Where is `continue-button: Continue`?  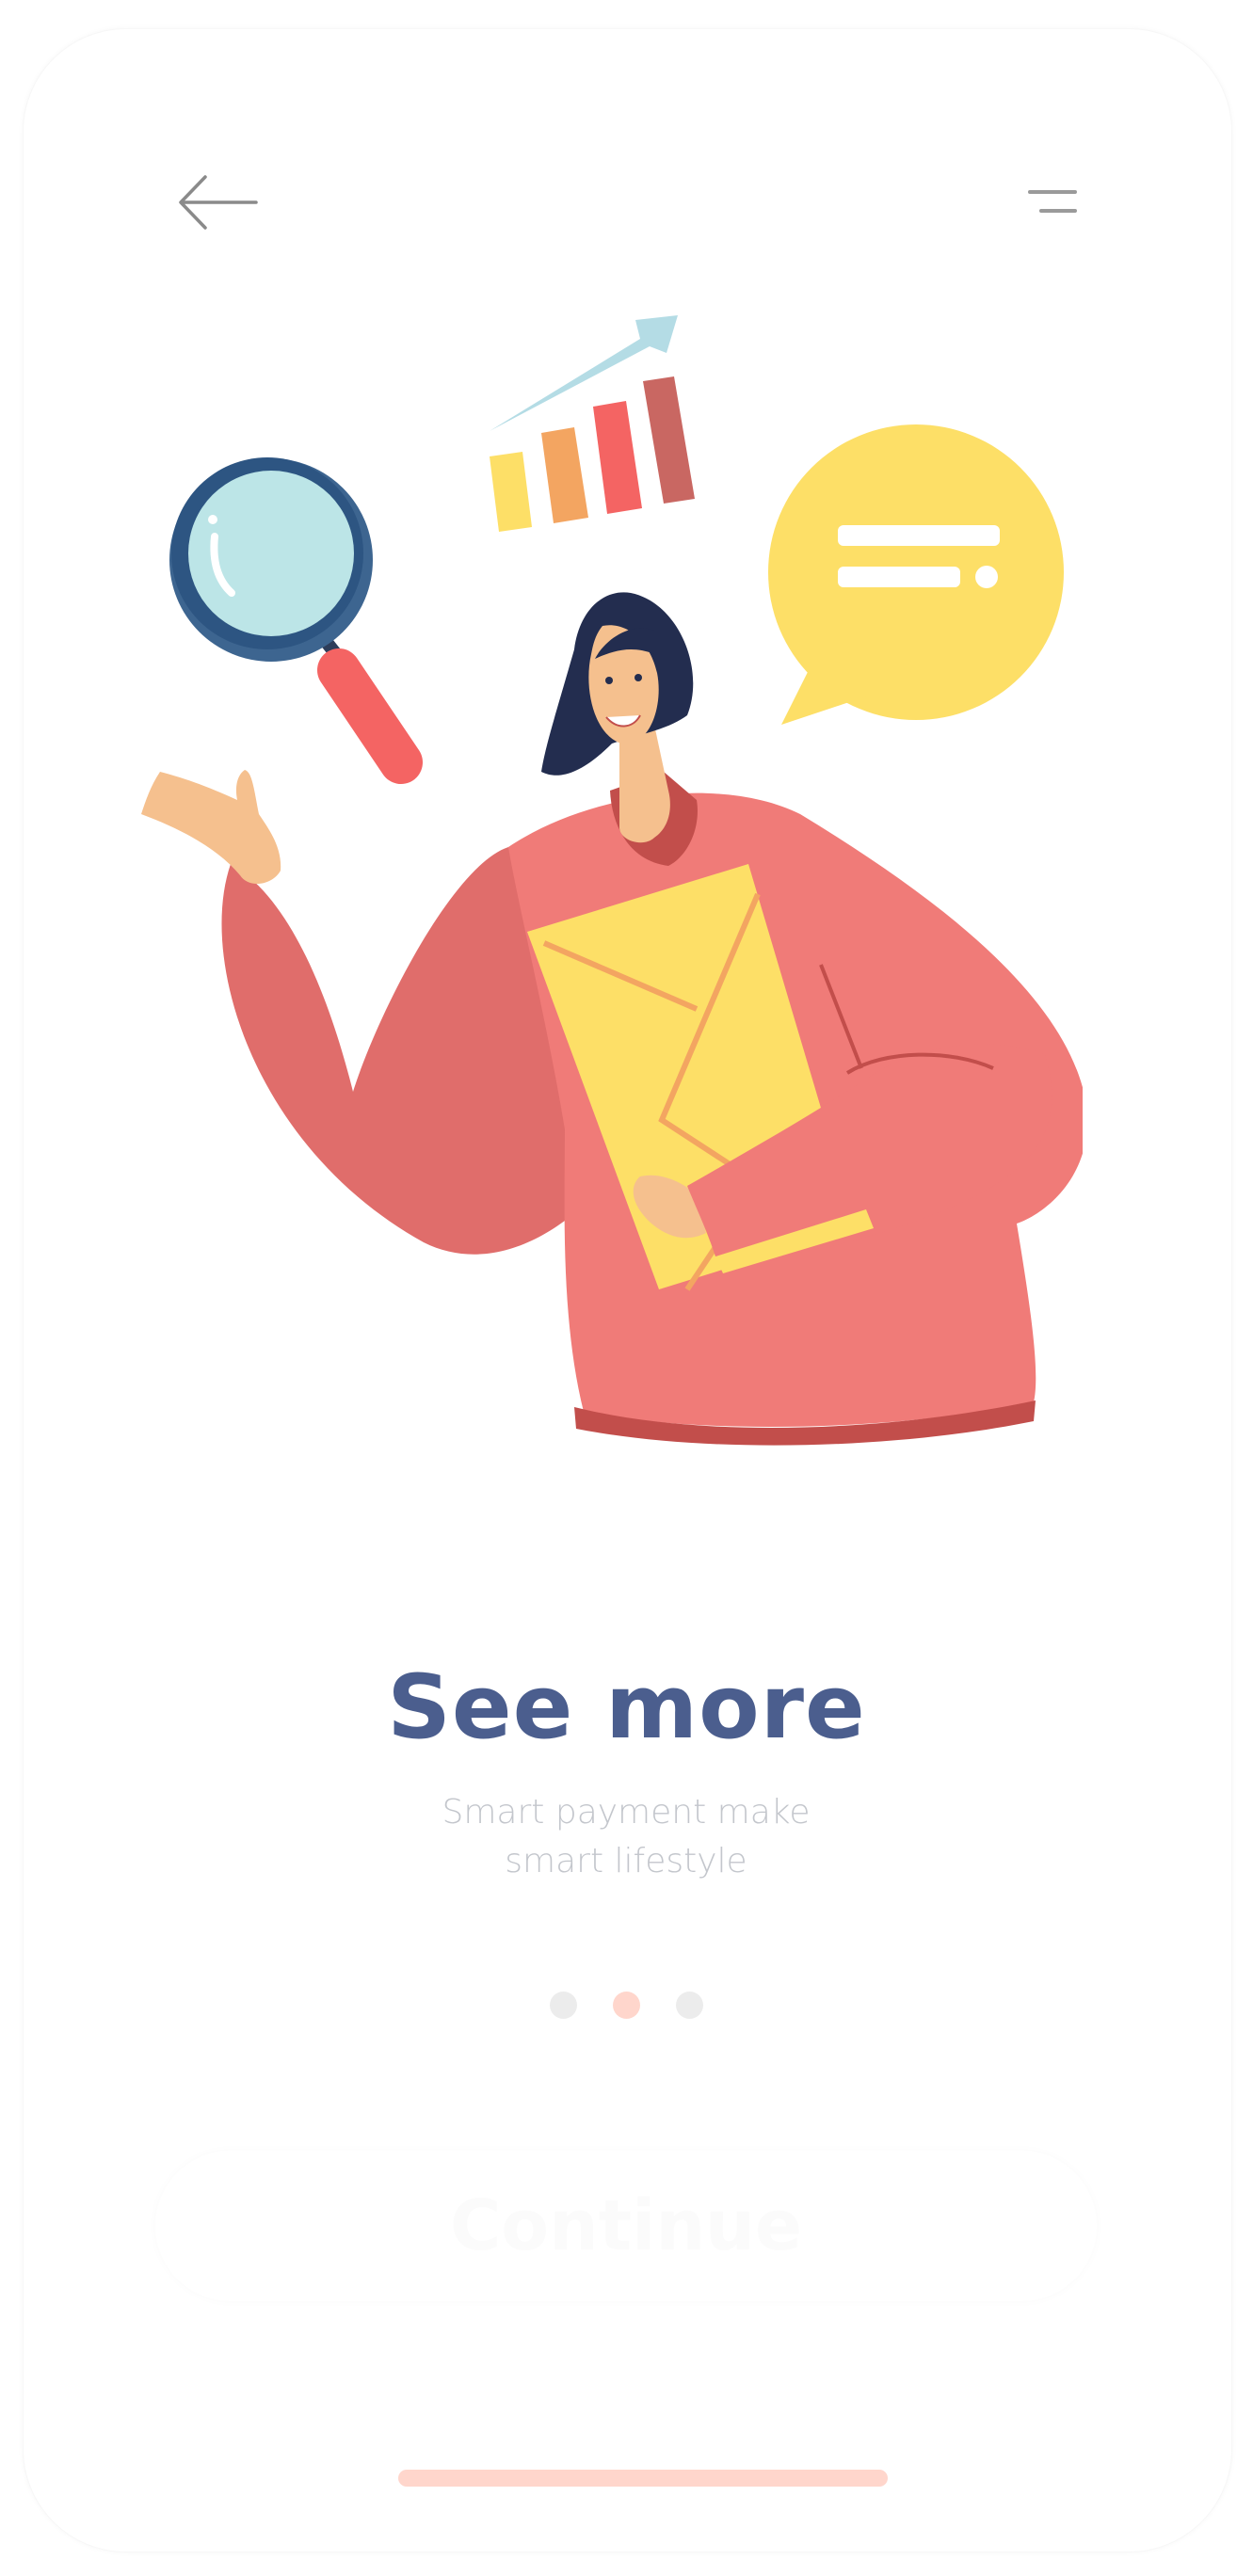
continue-button: Continue is located at coordinates (626, 2226).